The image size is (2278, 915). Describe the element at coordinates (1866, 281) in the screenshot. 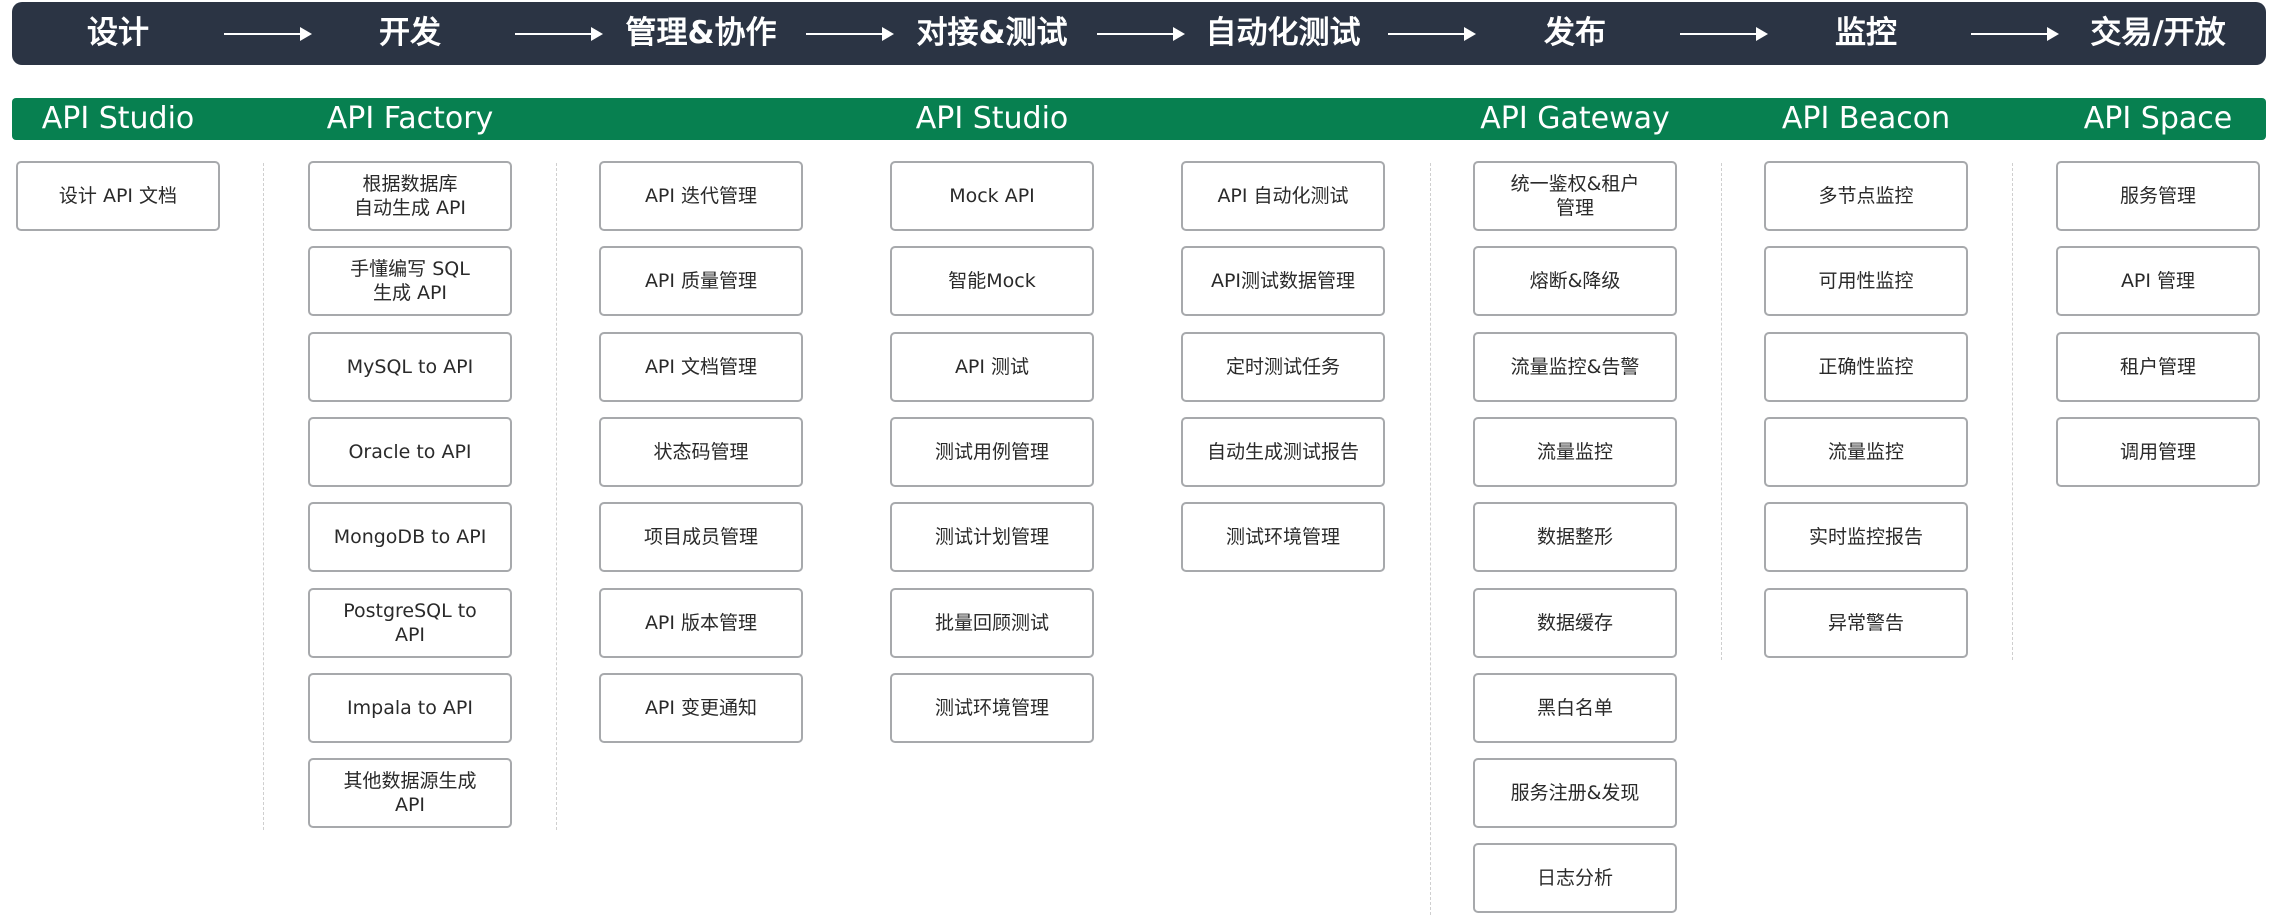

I see `feature-box: 可用性监控` at that location.